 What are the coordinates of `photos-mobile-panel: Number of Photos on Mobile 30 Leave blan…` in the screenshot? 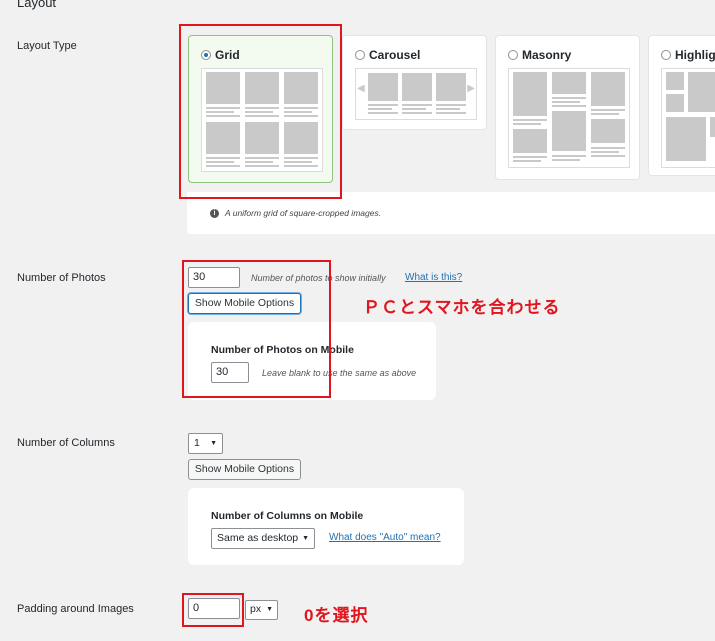 It's located at (312, 361).